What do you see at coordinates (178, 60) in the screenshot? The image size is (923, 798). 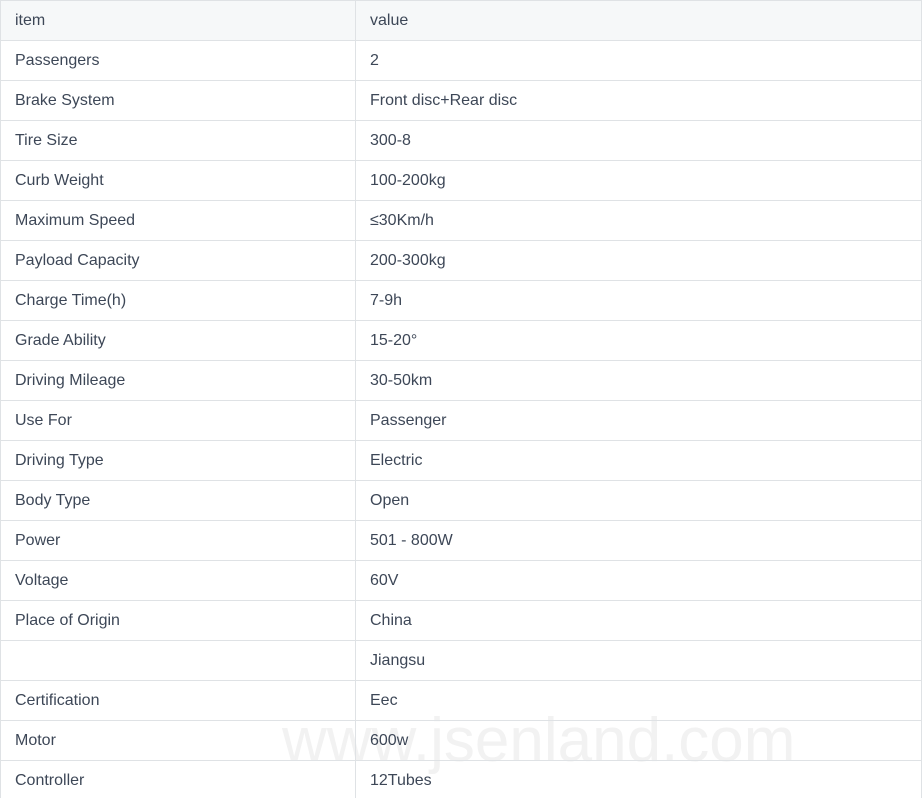 I see `cell-item: Passengers` at bounding box center [178, 60].